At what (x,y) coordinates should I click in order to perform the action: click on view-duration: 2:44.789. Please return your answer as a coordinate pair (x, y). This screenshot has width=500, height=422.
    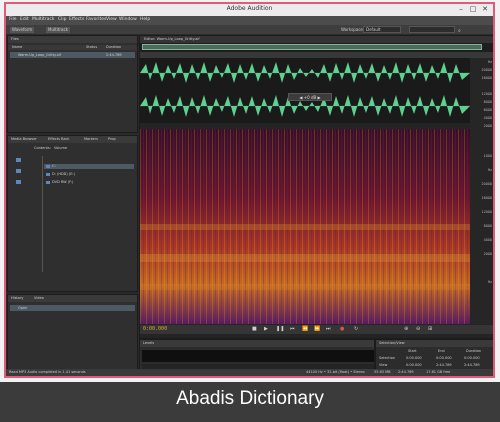
    Looking at the image, I should click on (472, 365).